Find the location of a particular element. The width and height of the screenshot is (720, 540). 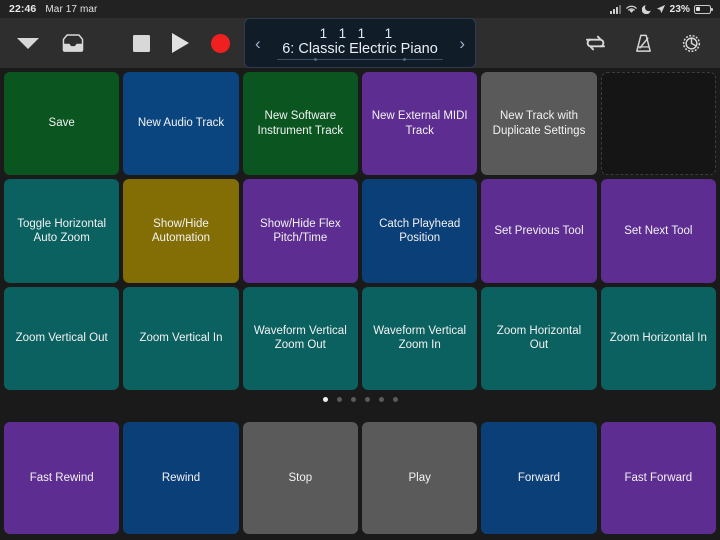

lcd-next-button: › is located at coordinates (462, 43).